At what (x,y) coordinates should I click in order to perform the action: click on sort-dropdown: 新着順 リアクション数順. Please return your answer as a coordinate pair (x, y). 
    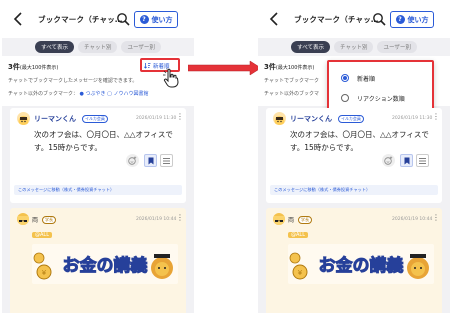
    Looking at the image, I should click on (380, 85).